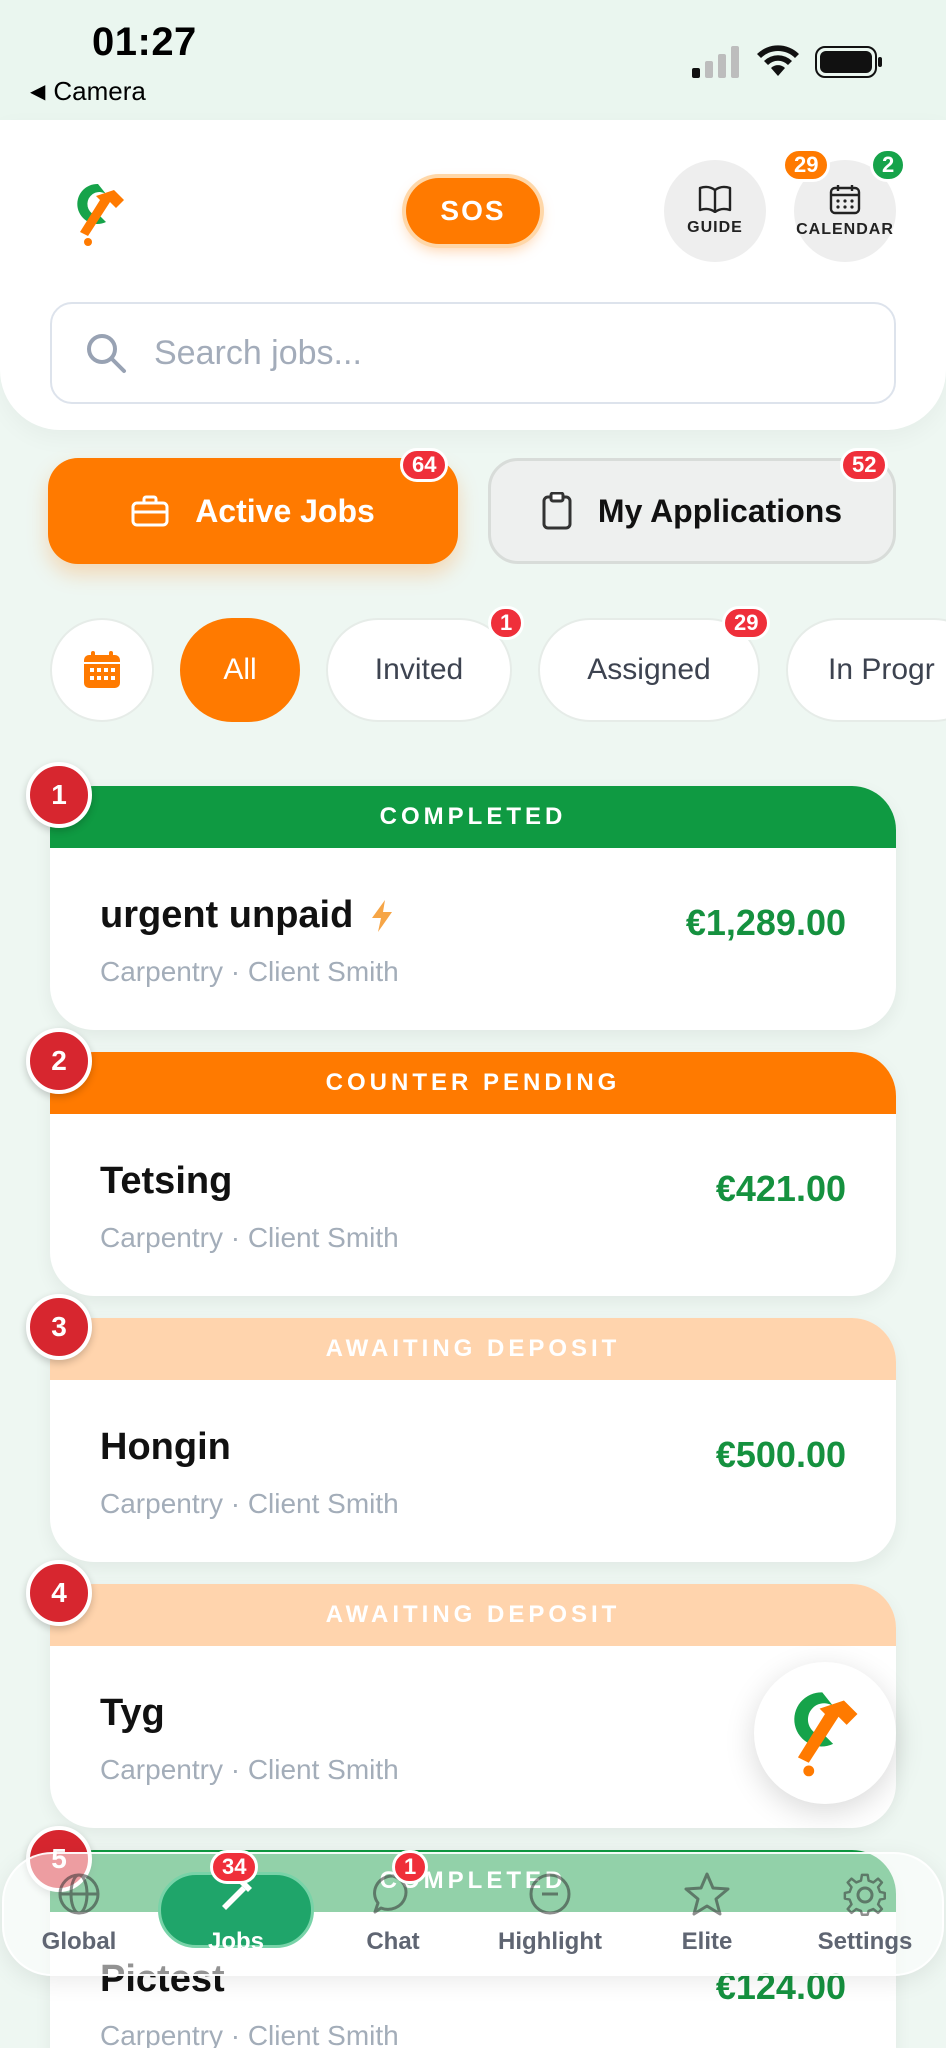  What do you see at coordinates (707, 1941) in the screenshot?
I see `nav-elite-label: Elite` at bounding box center [707, 1941].